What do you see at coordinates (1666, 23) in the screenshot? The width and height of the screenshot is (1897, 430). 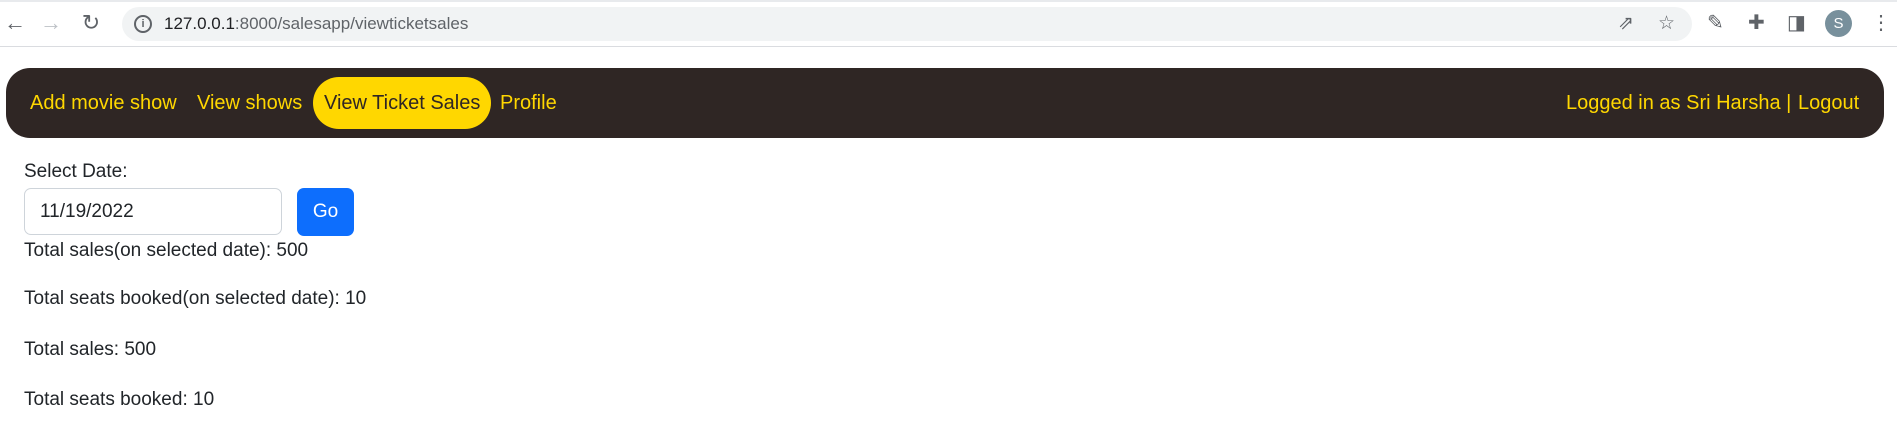 I see `bookmark-star-icon: ☆` at bounding box center [1666, 23].